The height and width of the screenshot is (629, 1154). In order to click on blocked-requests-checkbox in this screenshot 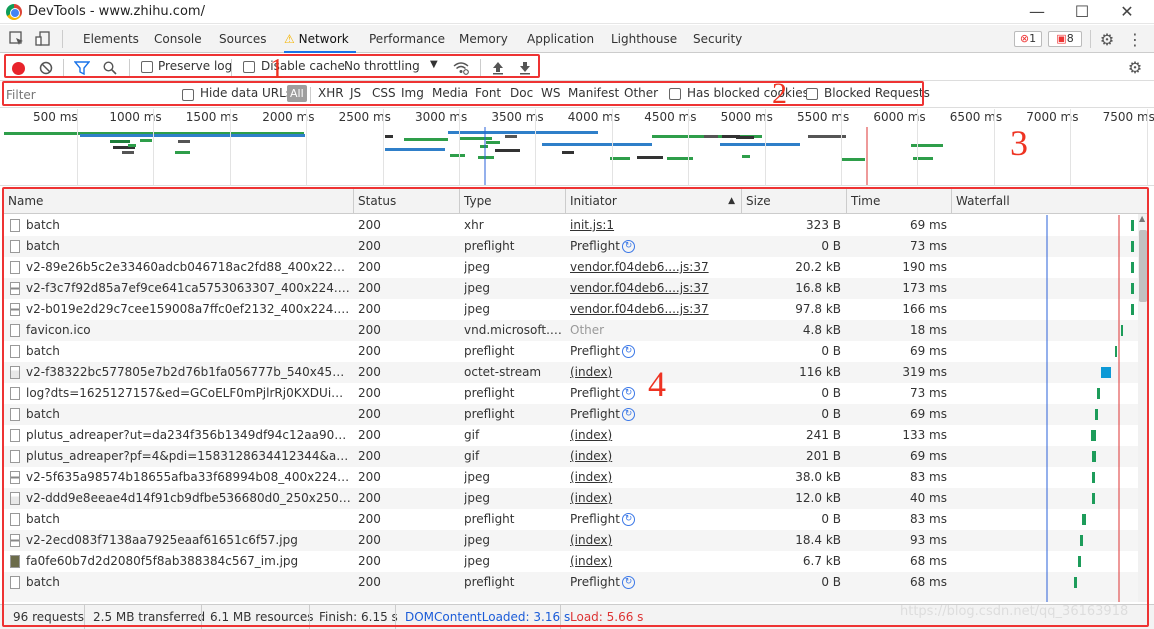, I will do `click(812, 94)`.